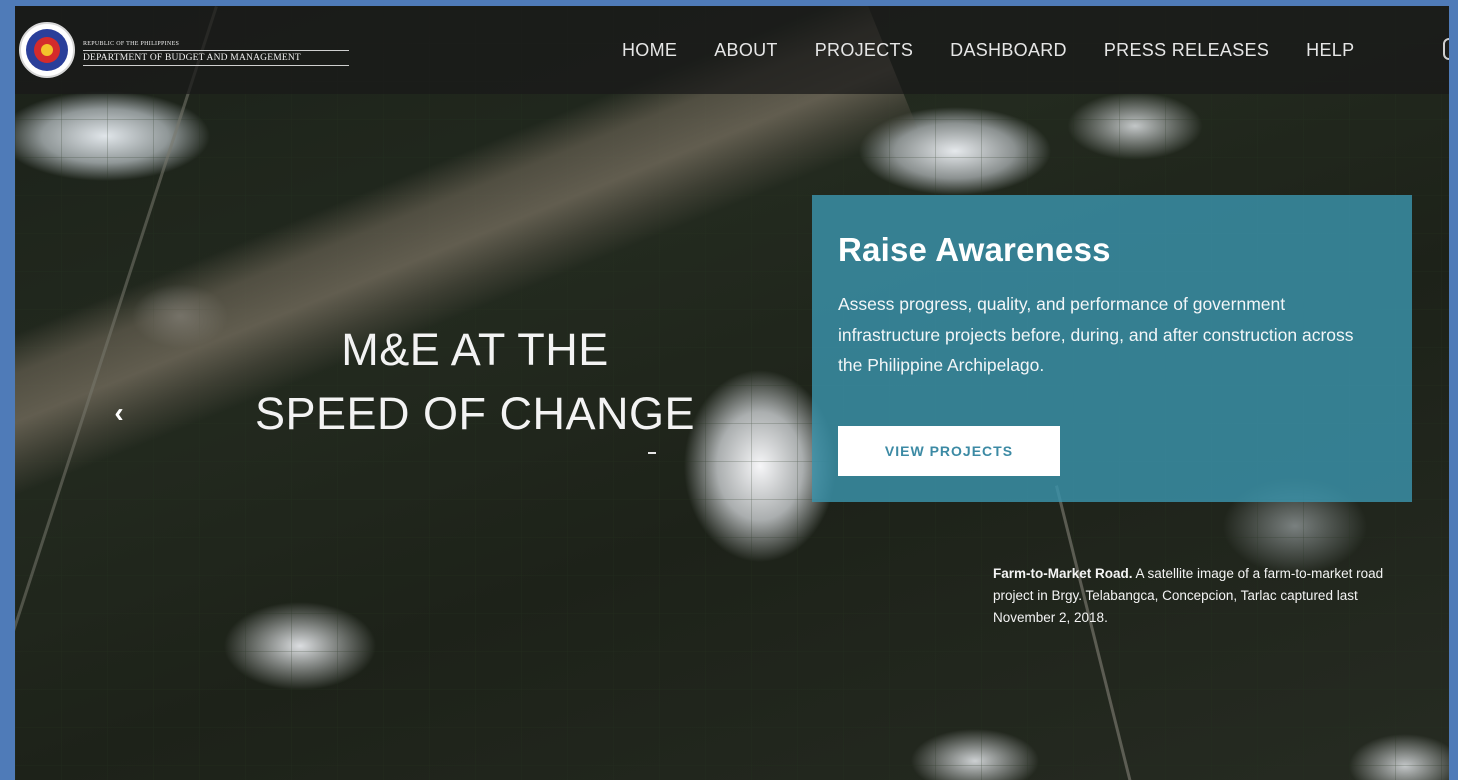 This screenshot has height=780, width=1458. What do you see at coordinates (119, 413) in the screenshot?
I see `chevron-left-icon: ‹` at bounding box center [119, 413].